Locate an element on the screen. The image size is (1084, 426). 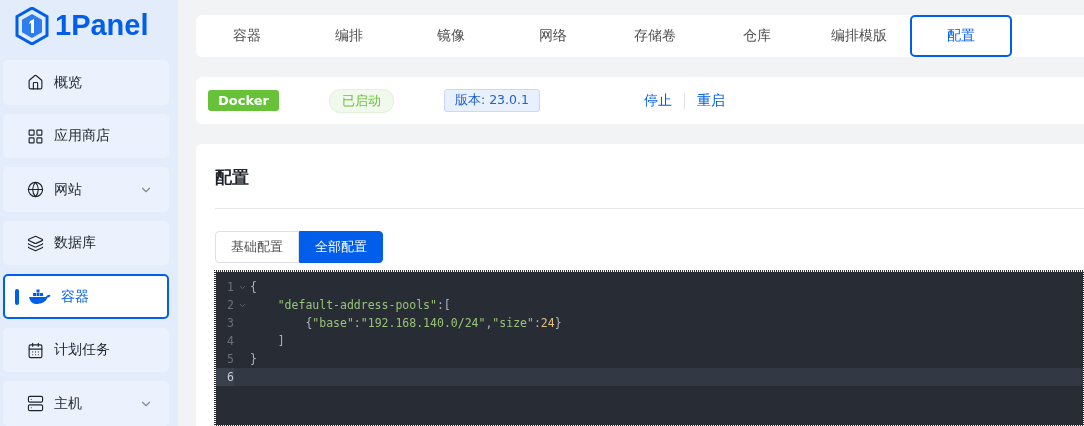
grid-icon is located at coordinates (35, 136).